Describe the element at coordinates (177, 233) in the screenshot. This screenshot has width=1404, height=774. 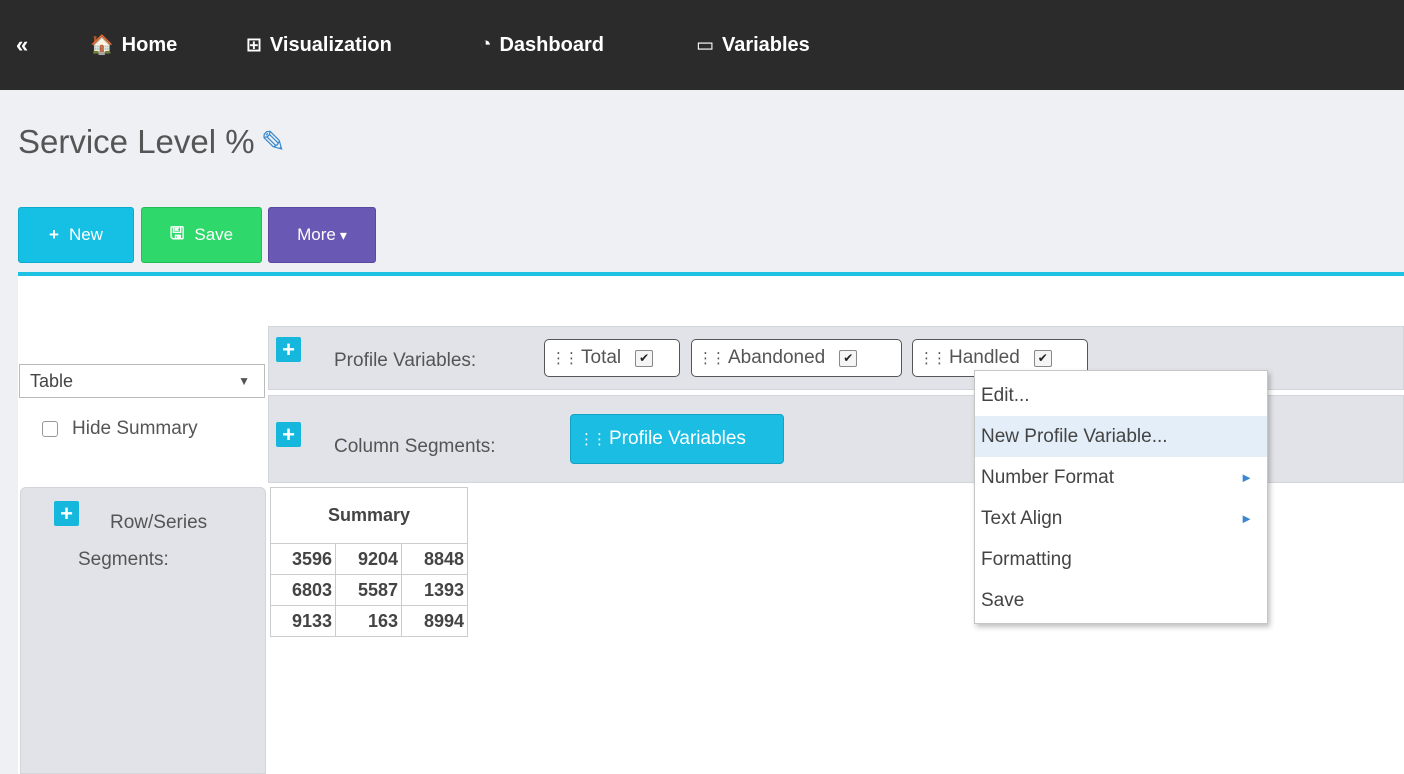
I see `floppy-icon: 🖫` at that location.